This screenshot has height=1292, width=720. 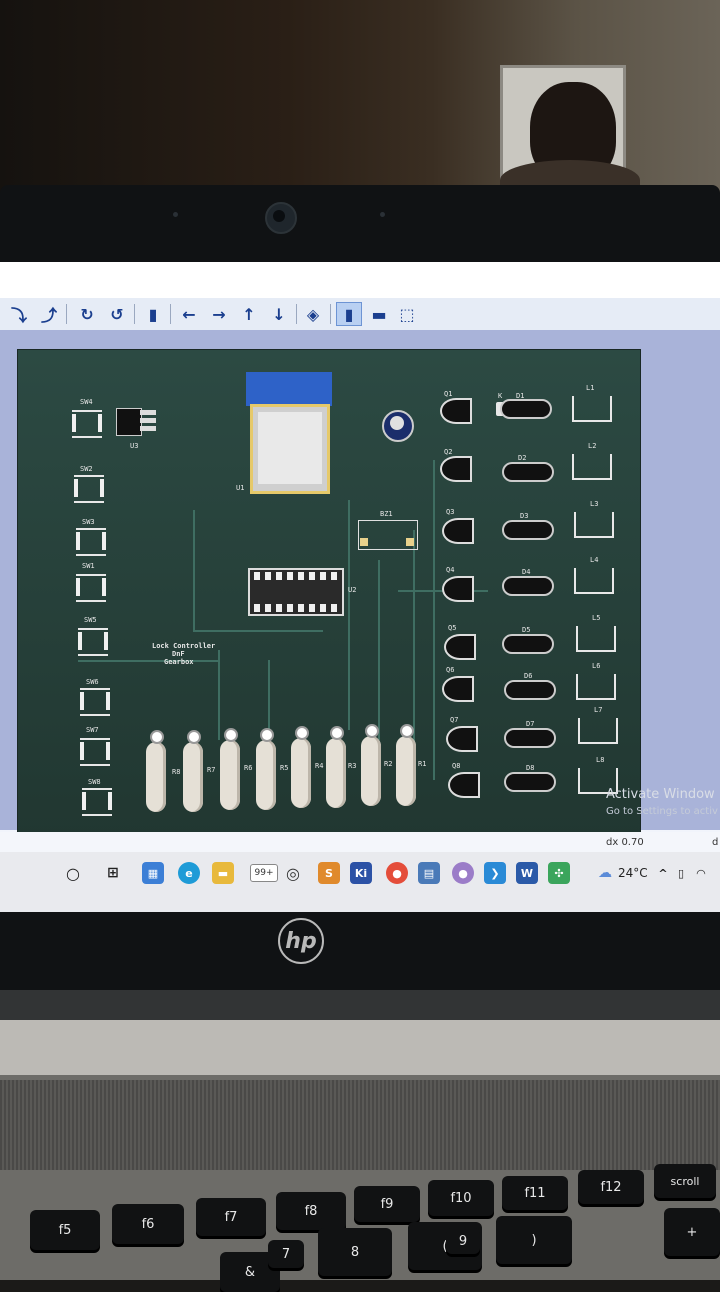 I want to click on file-explorer-icon: ▬, so click(x=223, y=873).